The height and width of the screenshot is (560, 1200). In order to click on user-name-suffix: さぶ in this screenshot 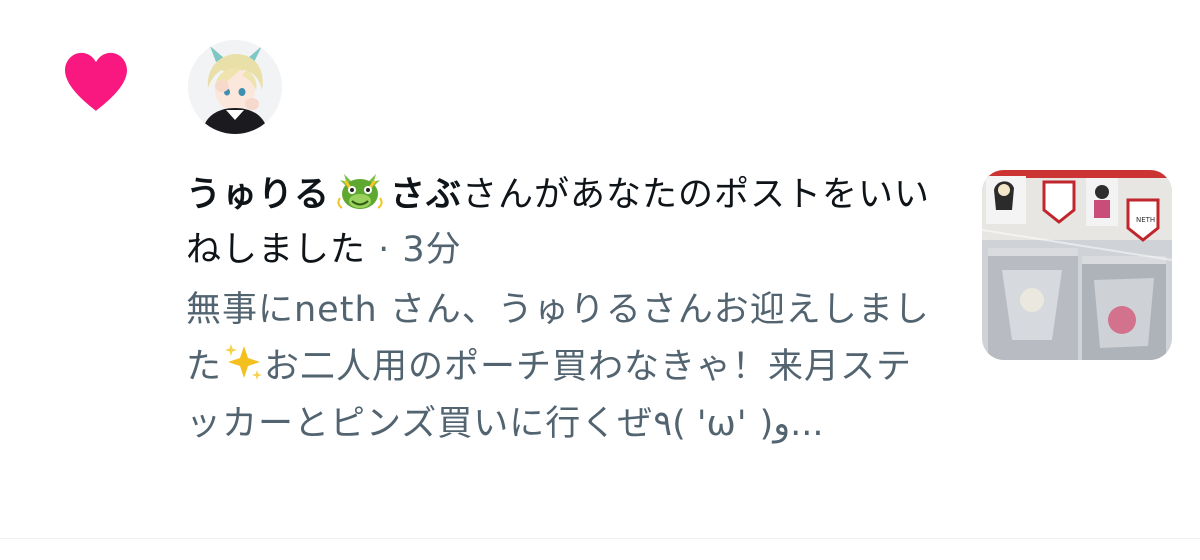, I will do `click(426, 195)`.